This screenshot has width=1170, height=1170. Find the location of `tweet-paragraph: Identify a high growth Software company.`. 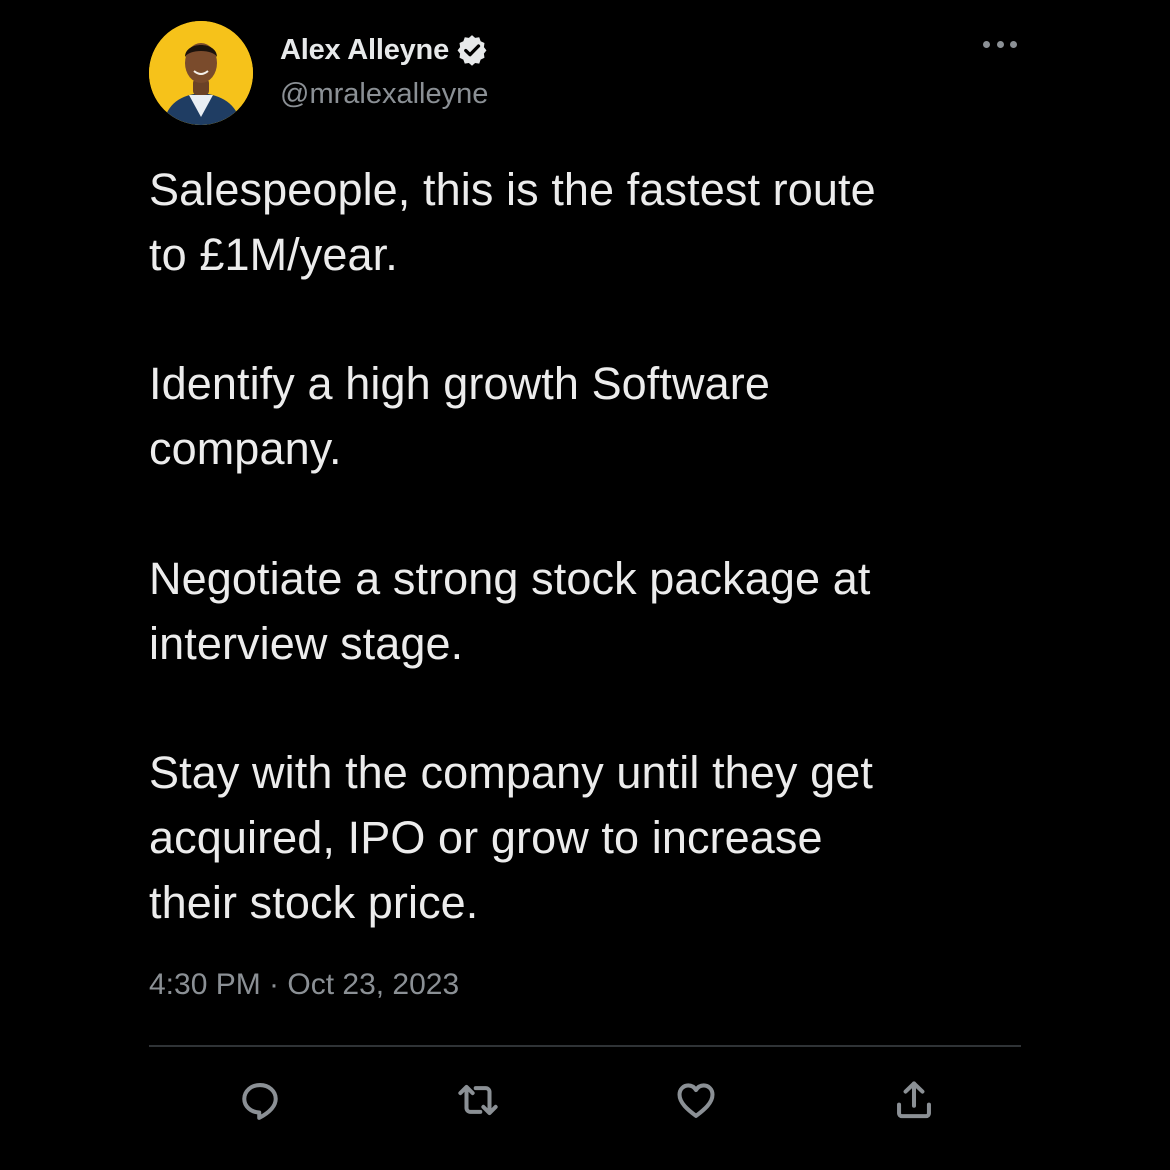

tweet-paragraph: Identify a high growth Software company. is located at coordinates (459, 416).